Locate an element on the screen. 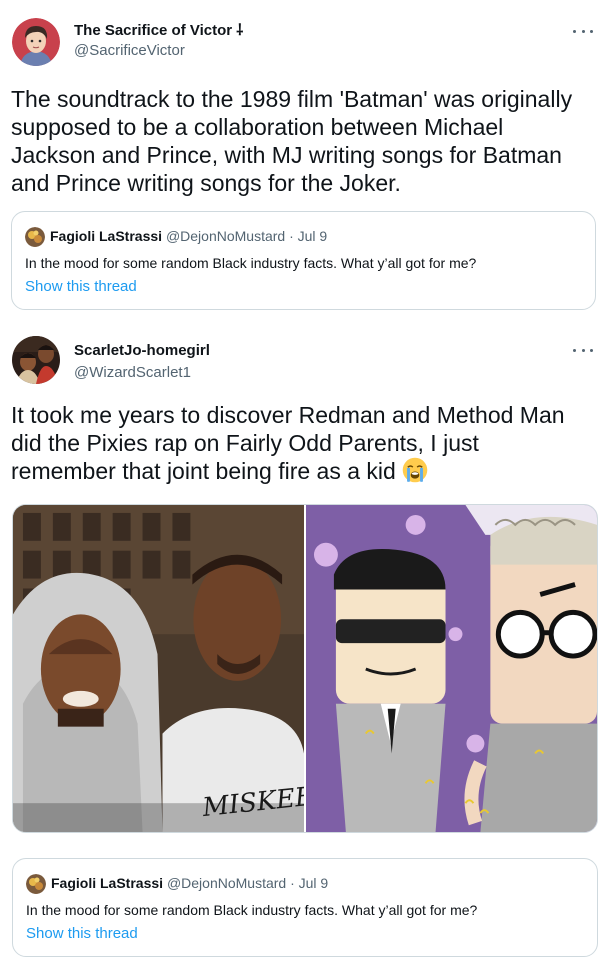 This screenshot has height=960, width=607. user-handle: @WizardScarlet1 is located at coordinates (132, 372).